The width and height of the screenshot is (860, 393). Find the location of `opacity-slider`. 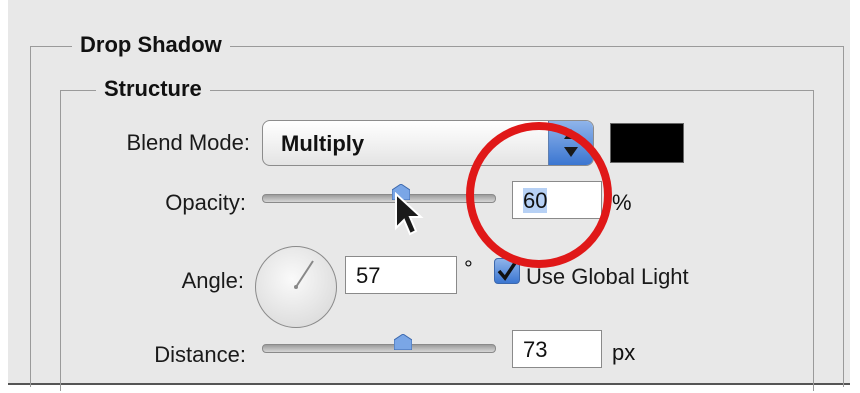

opacity-slider is located at coordinates (379, 198).